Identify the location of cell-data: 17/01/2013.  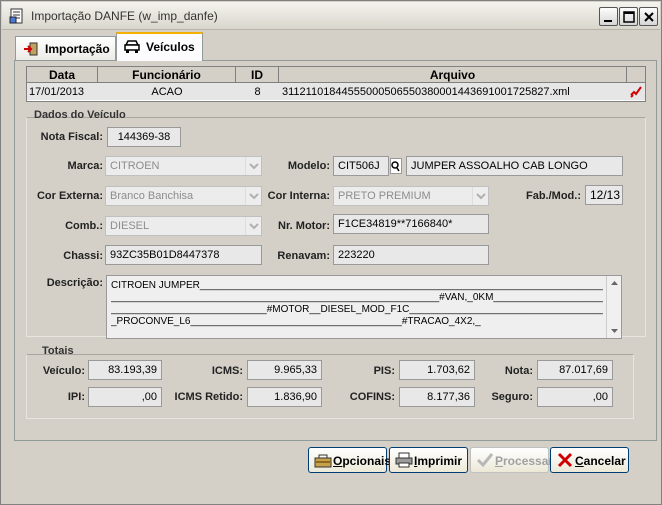
(57, 92).